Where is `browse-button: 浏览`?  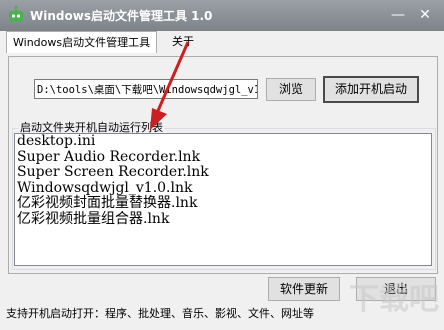 browse-button: 浏览 is located at coordinates (291, 89).